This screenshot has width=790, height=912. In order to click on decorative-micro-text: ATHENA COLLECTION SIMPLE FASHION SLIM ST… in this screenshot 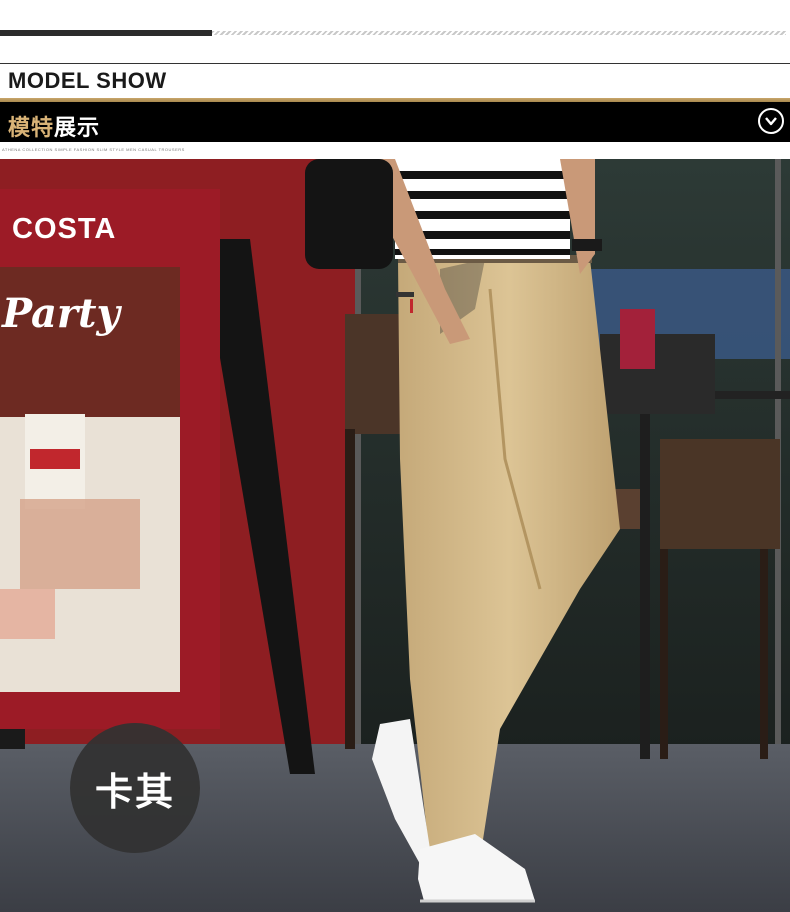, I will do `click(93, 149)`.